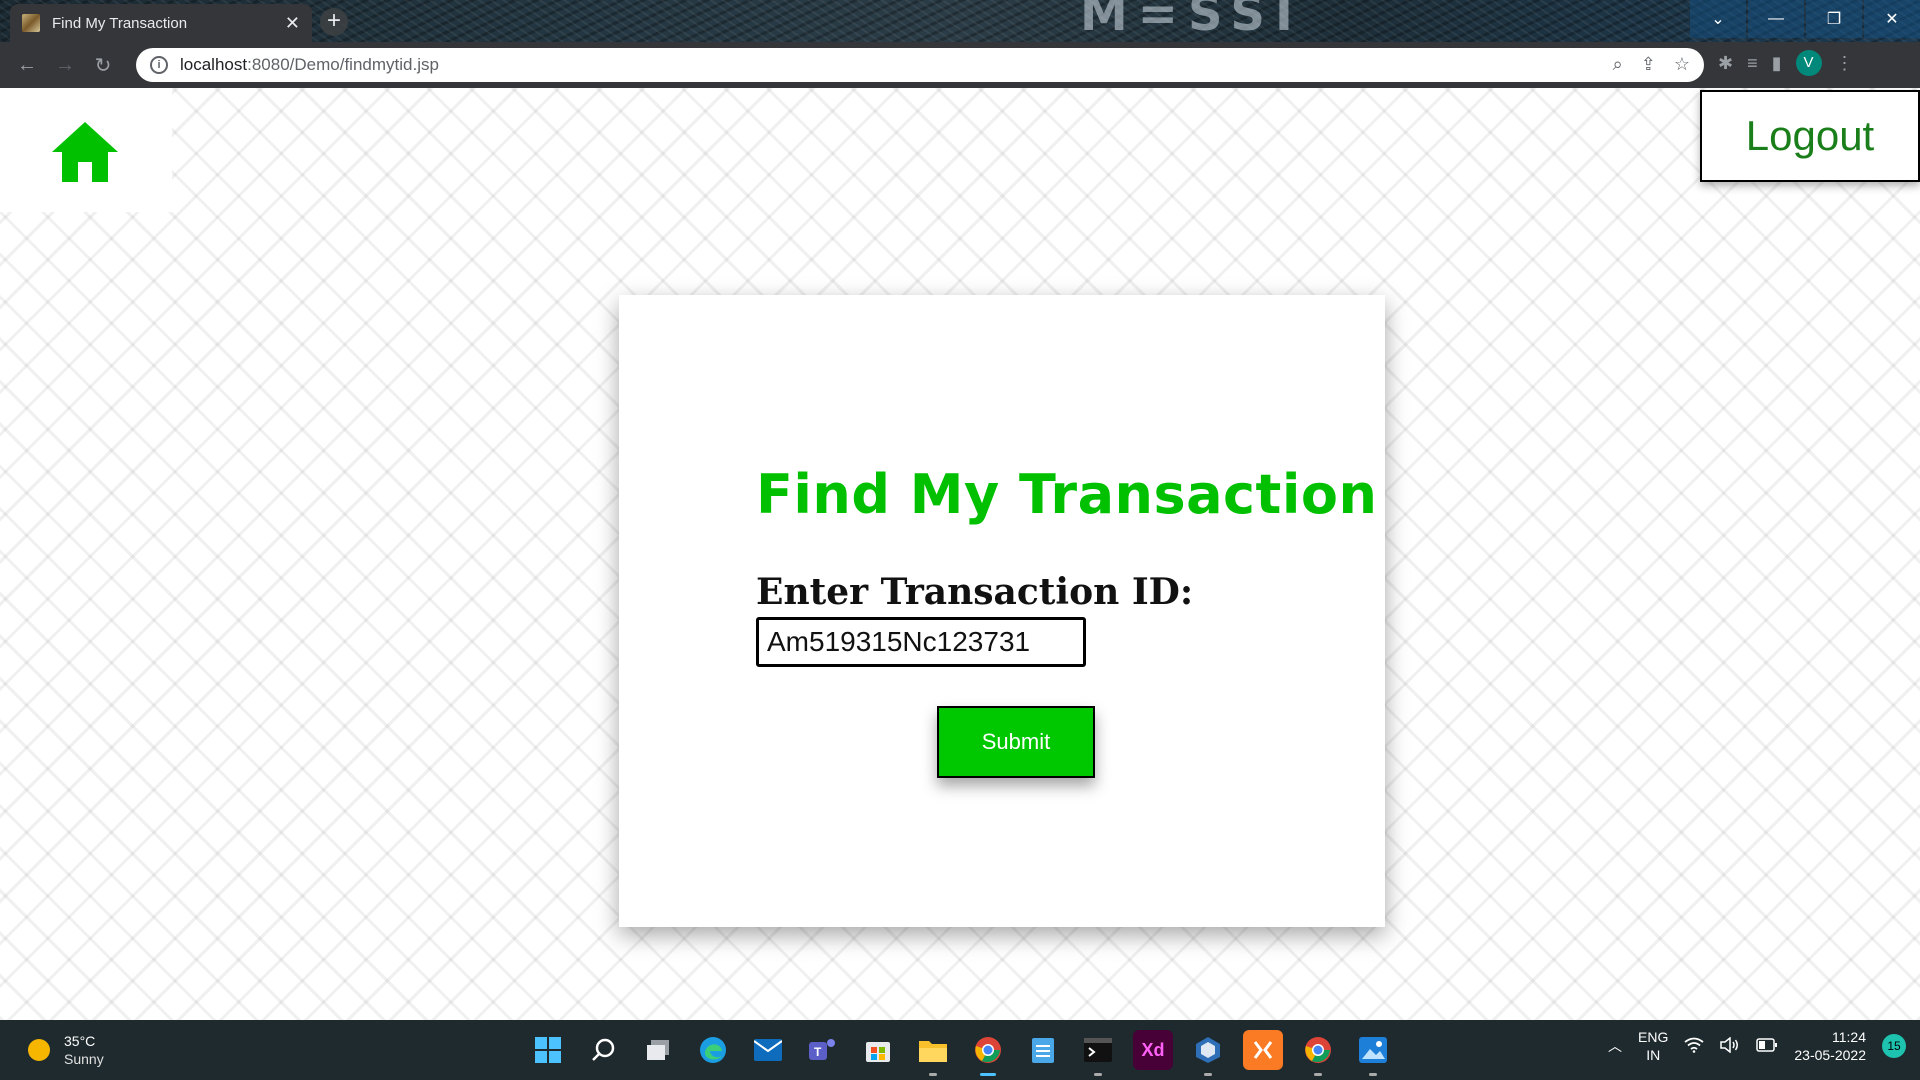  I want to click on microsoft-store-icon, so click(878, 1050).